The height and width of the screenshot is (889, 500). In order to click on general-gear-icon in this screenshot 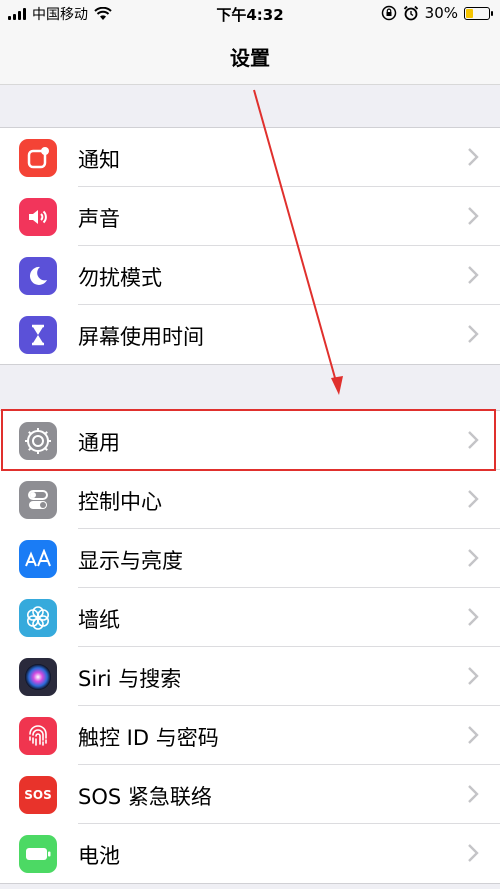, I will do `click(38, 441)`.